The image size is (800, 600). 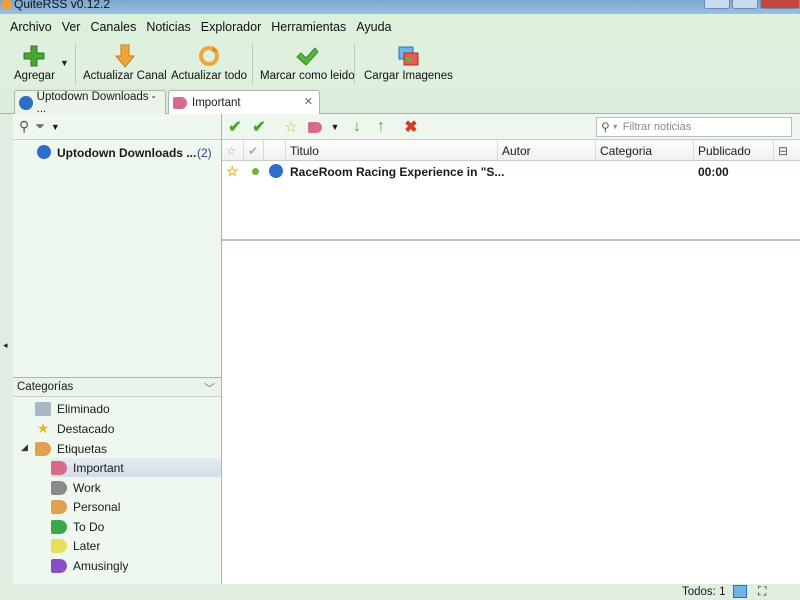 What do you see at coordinates (392, 150) in the screenshot?
I see `title-column-header: Titulo` at bounding box center [392, 150].